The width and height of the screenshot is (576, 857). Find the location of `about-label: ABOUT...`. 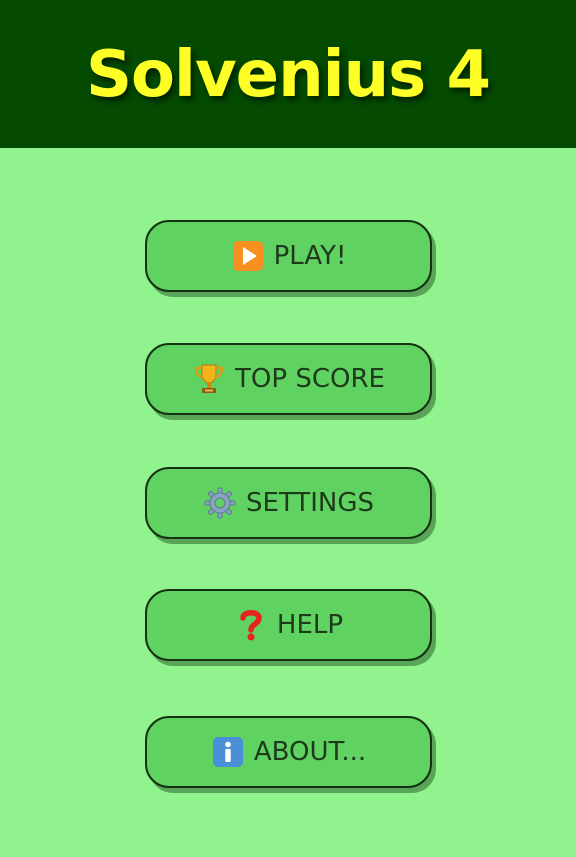

about-label: ABOUT... is located at coordinates (310, 752).